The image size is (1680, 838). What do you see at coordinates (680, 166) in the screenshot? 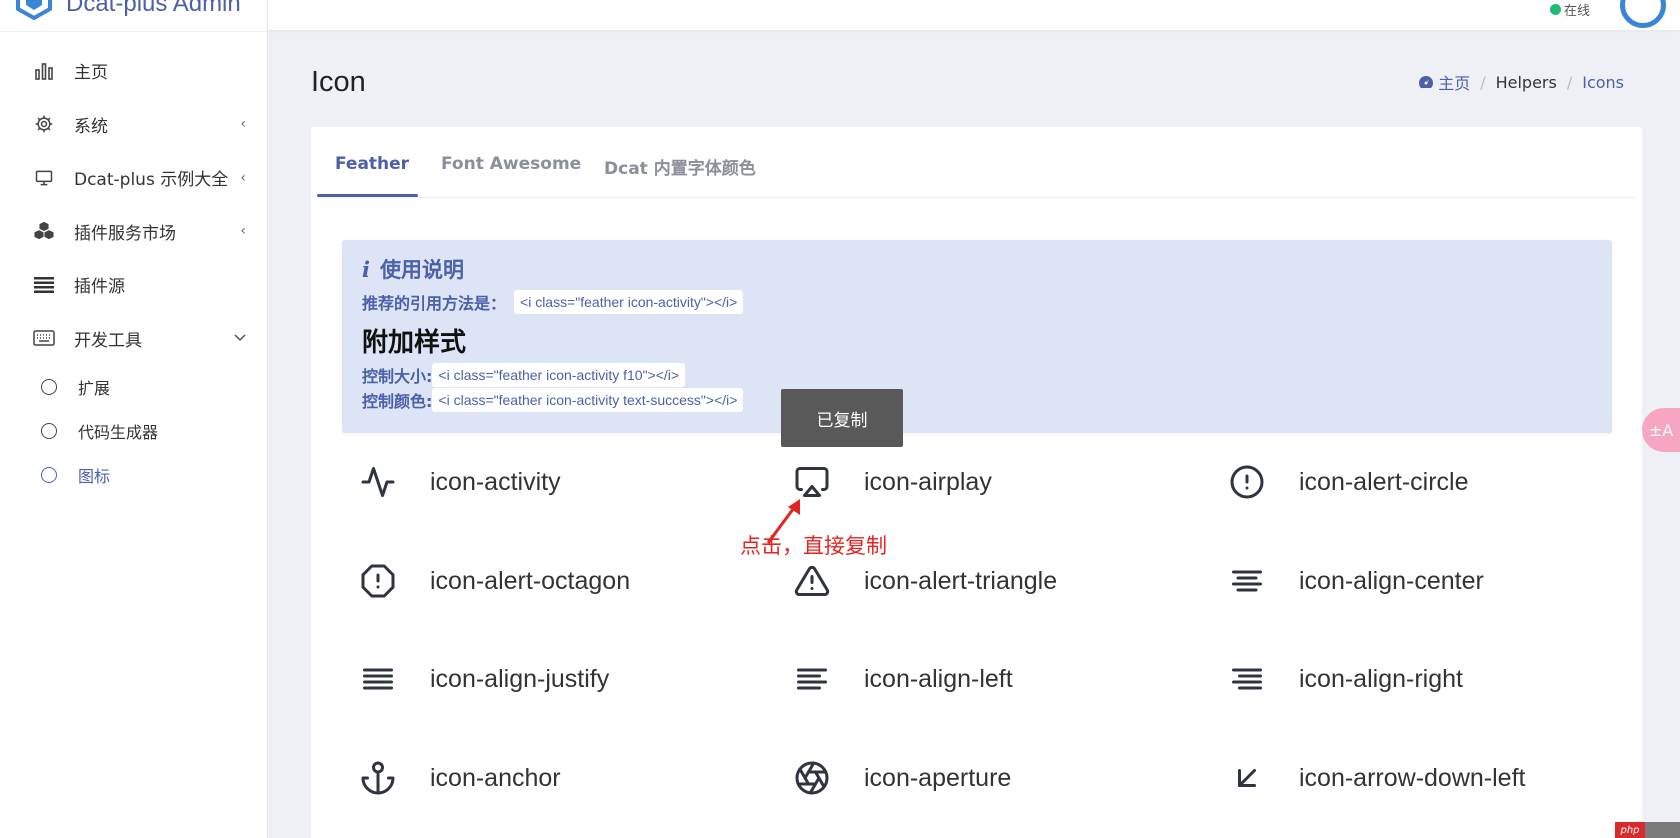
I see `tab-dcat-colors: Dcat 内置字体颜色` at bounding box center [680, 166].